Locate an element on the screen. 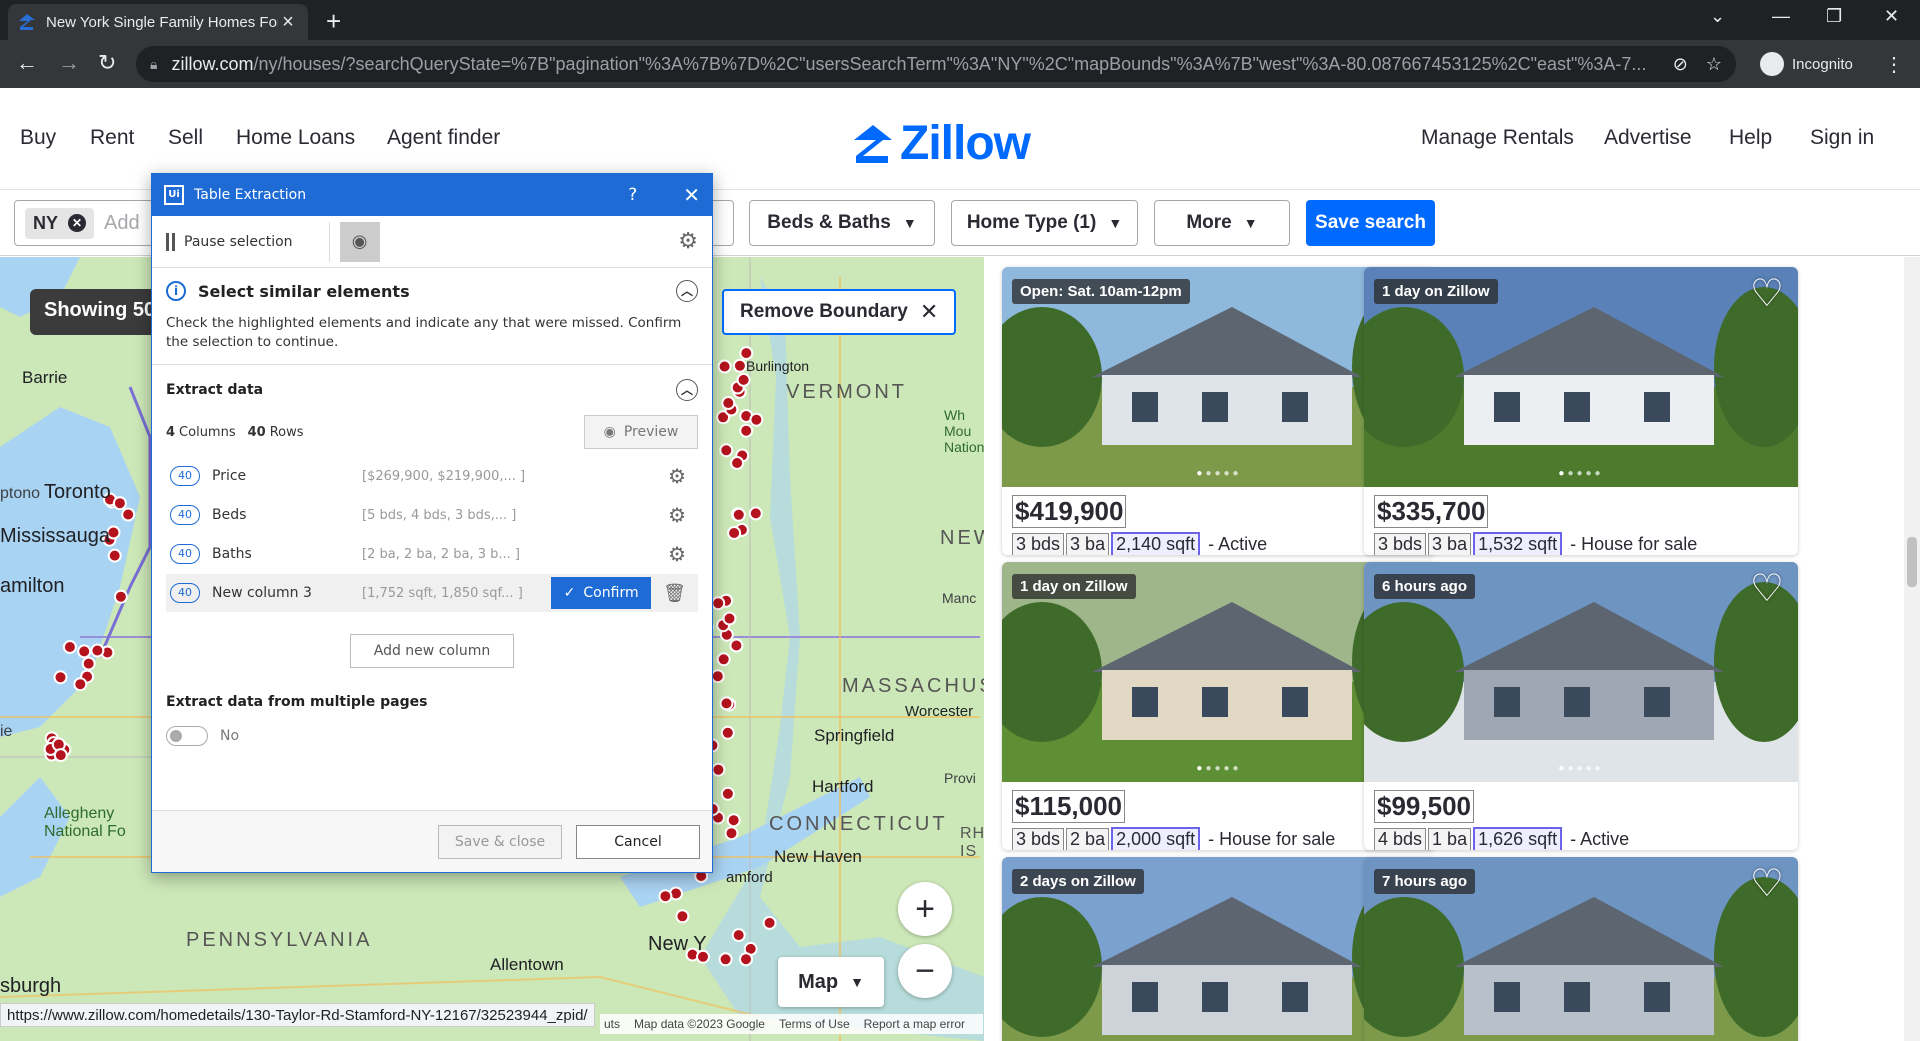 The height and width of the screenshot is (1041, 1920). trash-icon: 🗑︎ is located at coordinates (674, 593).